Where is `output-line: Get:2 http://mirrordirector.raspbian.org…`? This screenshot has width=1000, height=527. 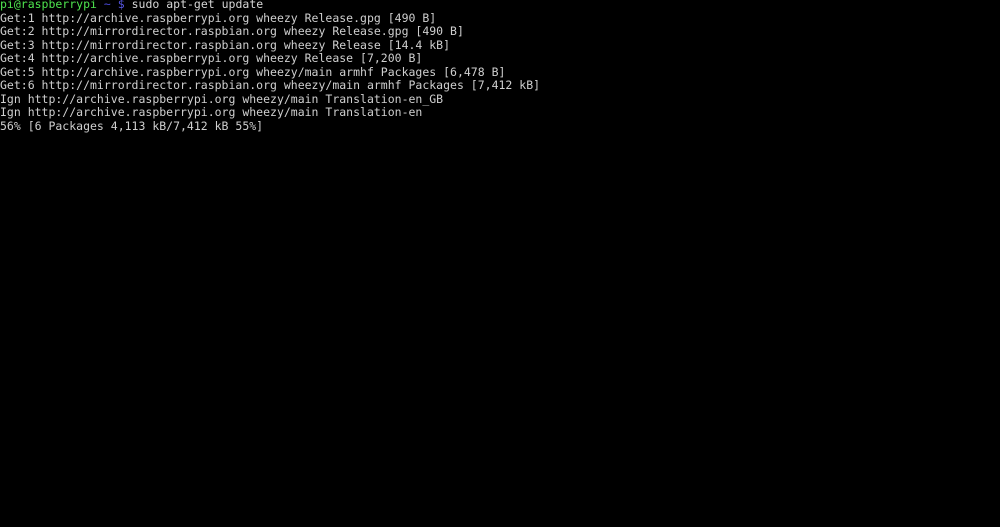 output-line: Get:2 http://mirrordirector.raspbian.org… is located at coordinates (232, 31).